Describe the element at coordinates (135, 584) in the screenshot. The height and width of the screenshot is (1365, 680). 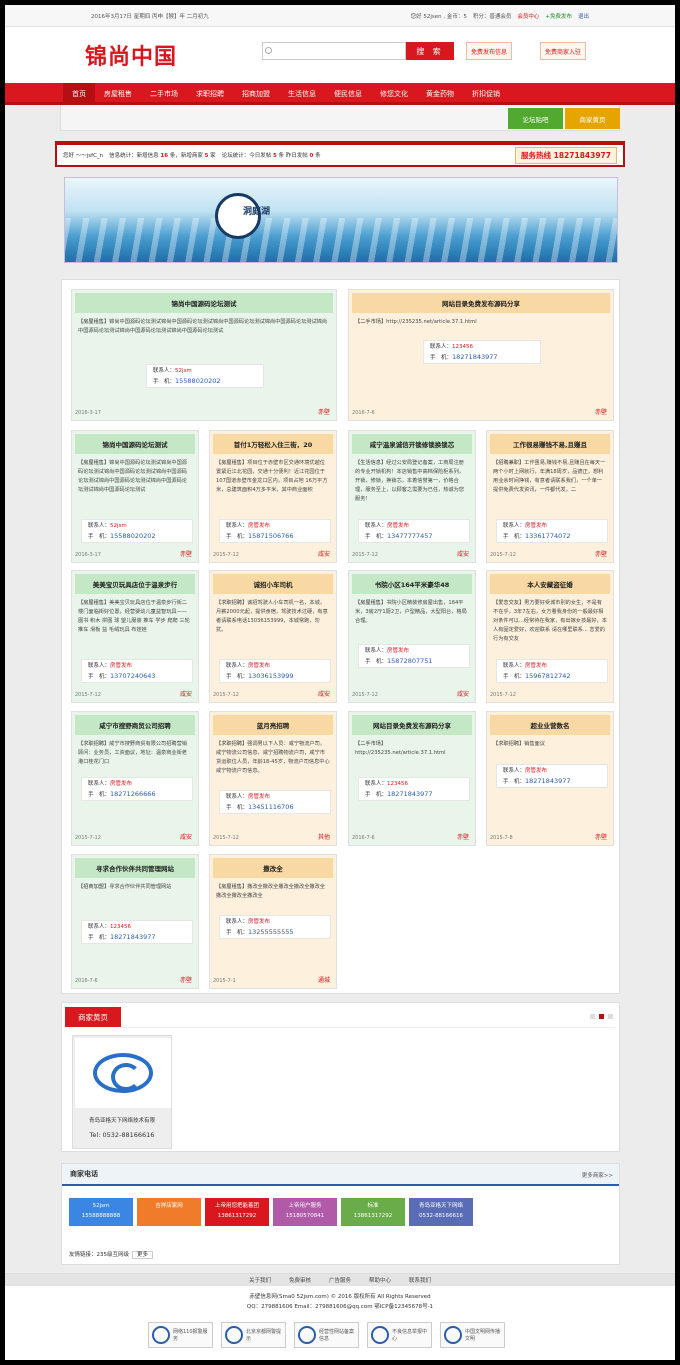
I see `card-title: 美美宝贝玩具店位于温泉步行` at that location.